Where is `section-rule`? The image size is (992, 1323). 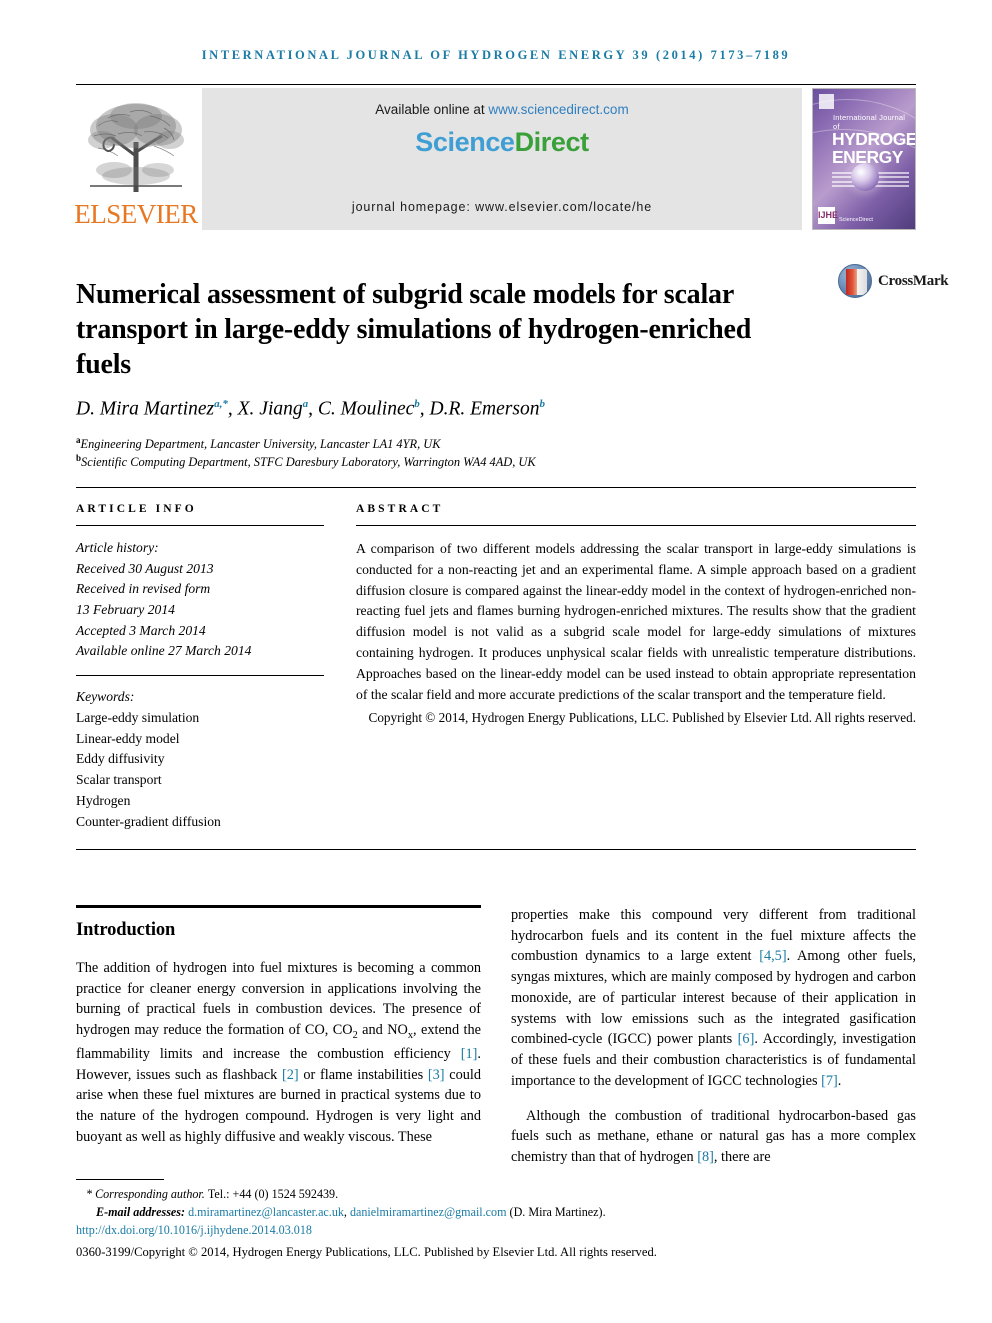 section-rule is located at coordinates (278, 906).